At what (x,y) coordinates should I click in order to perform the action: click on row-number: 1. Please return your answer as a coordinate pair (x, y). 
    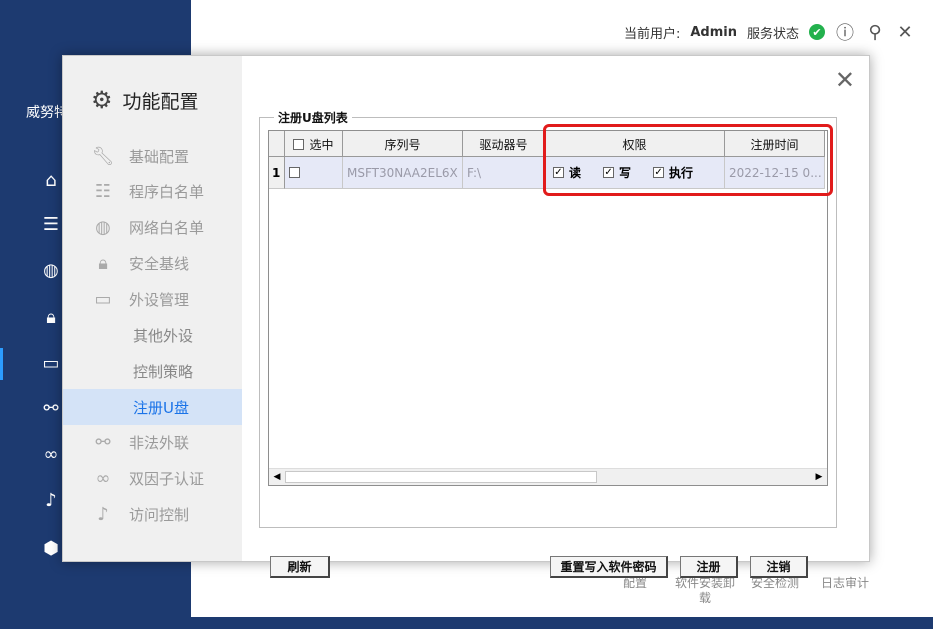
    Looking at the image, I should click on (277, 173).